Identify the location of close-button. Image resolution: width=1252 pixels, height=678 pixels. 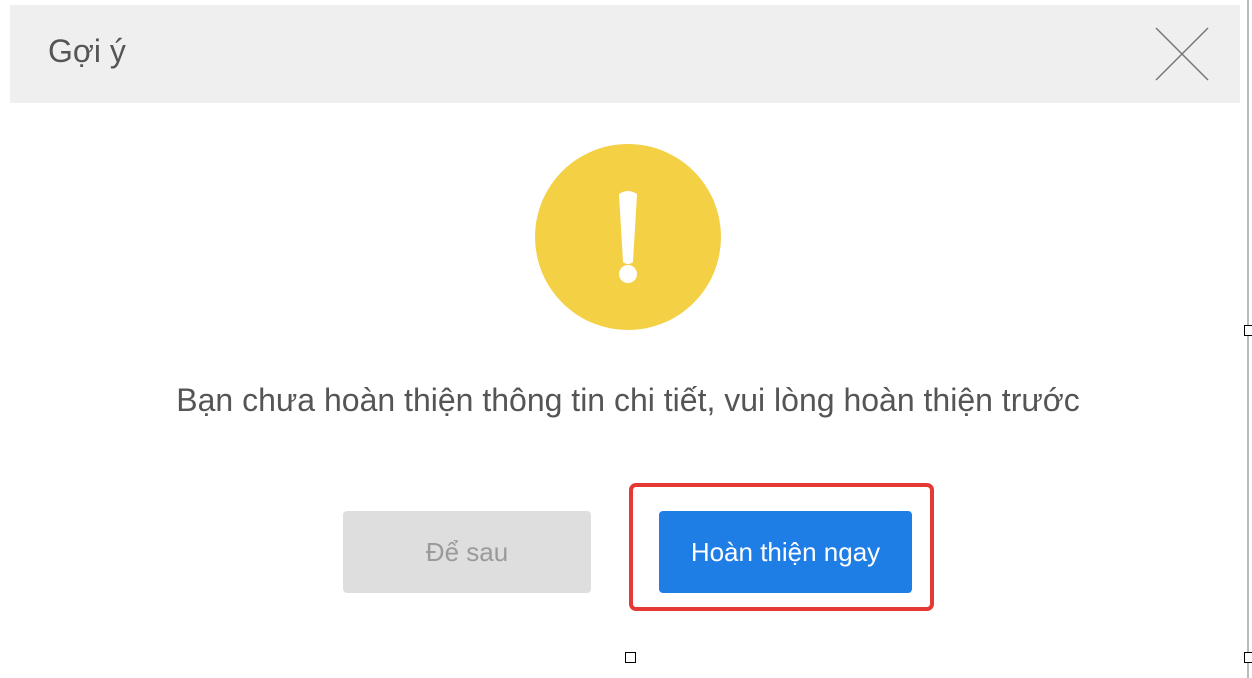
(1182, 54).